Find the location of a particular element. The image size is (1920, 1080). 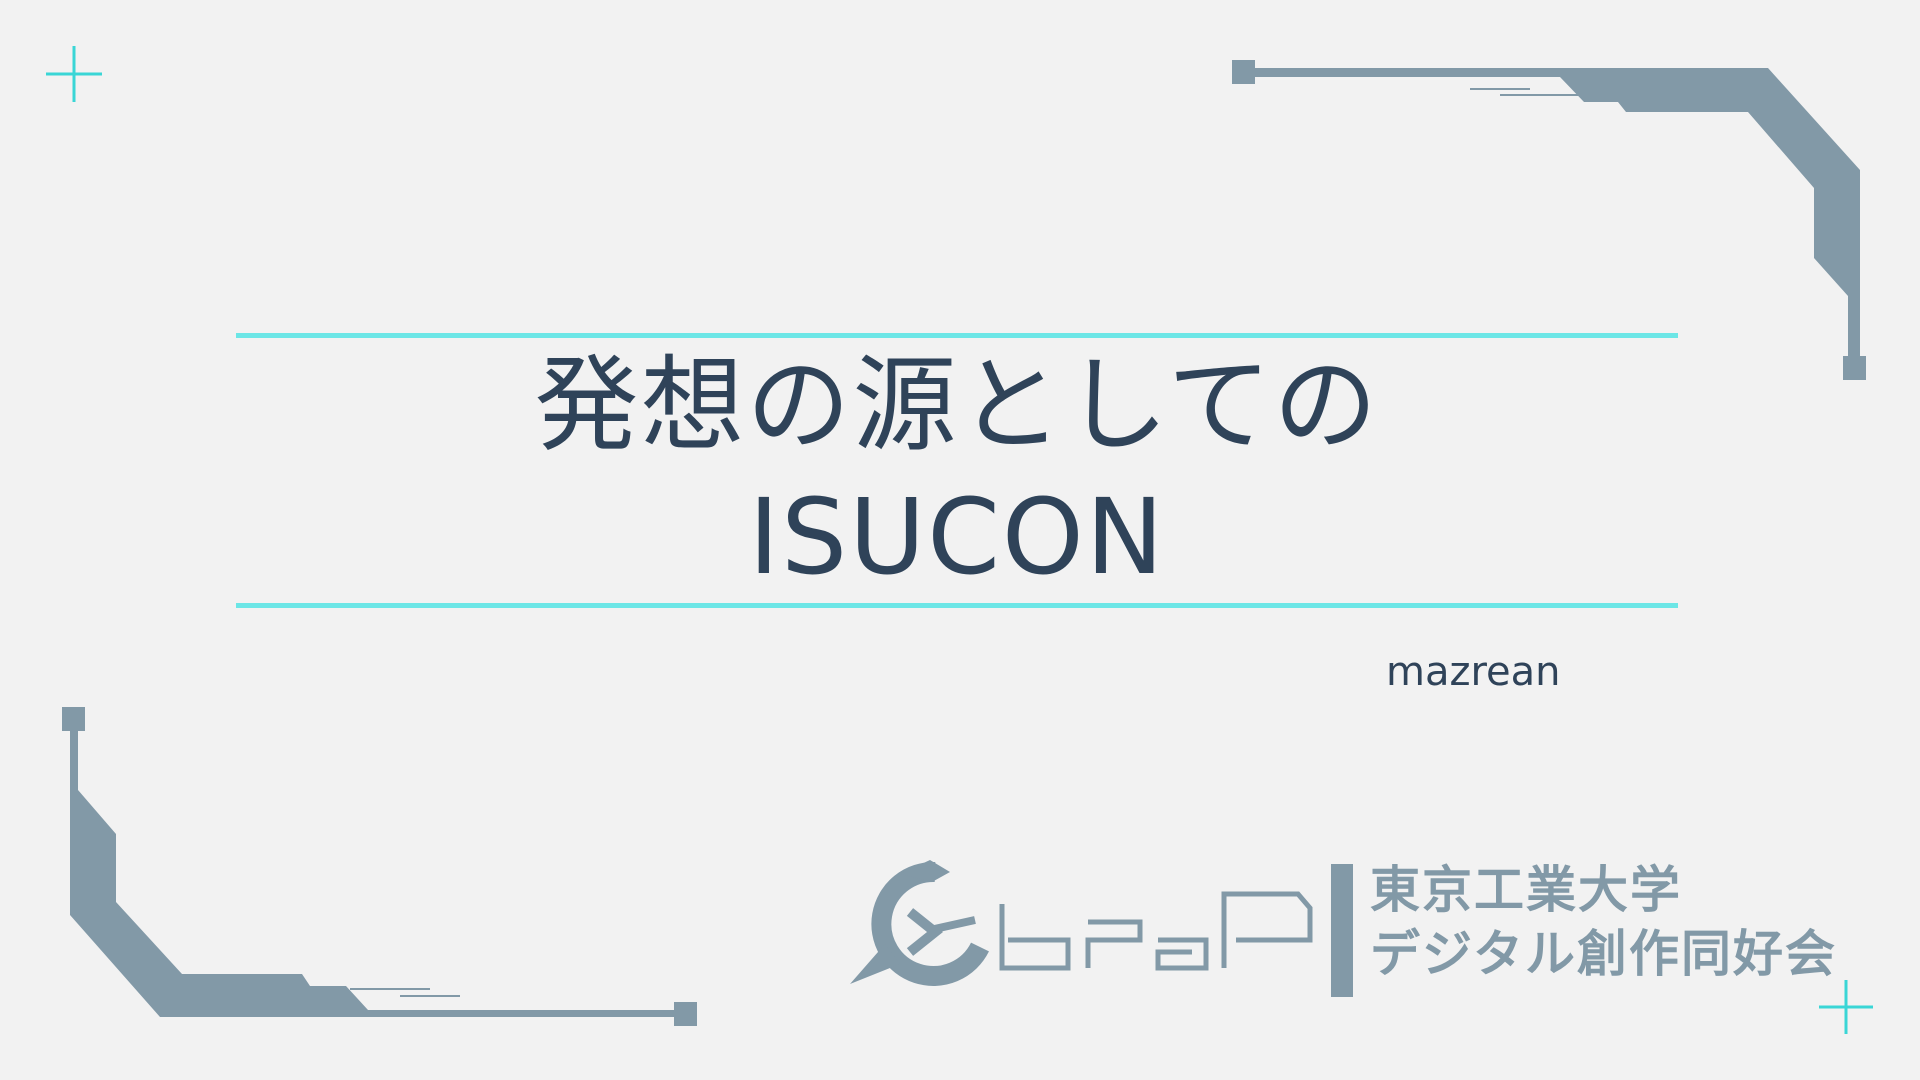

corner-bracket-top-right is located at coordinates (1549, 220).